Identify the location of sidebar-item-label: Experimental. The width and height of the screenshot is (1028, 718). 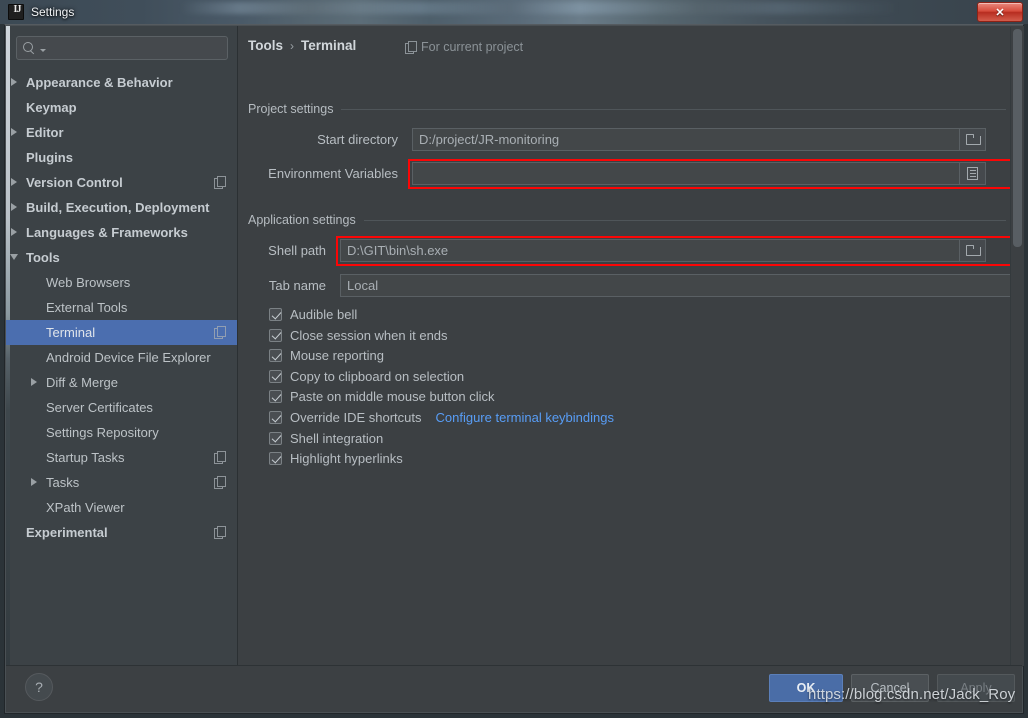
(67, 532).